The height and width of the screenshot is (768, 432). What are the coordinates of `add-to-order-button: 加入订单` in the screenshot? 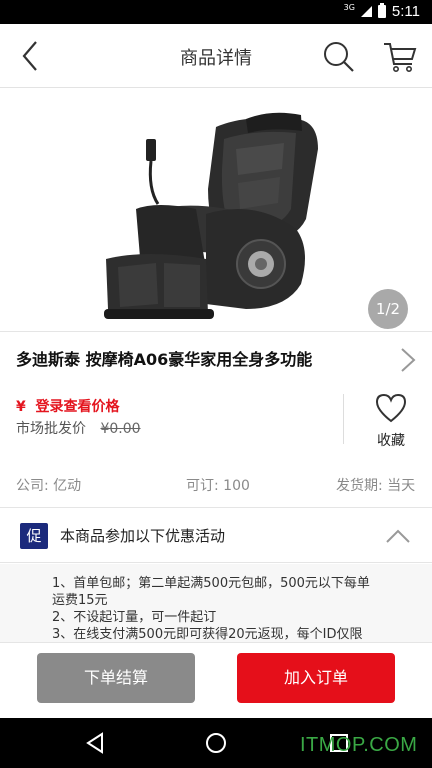 It's located at (316, 678).